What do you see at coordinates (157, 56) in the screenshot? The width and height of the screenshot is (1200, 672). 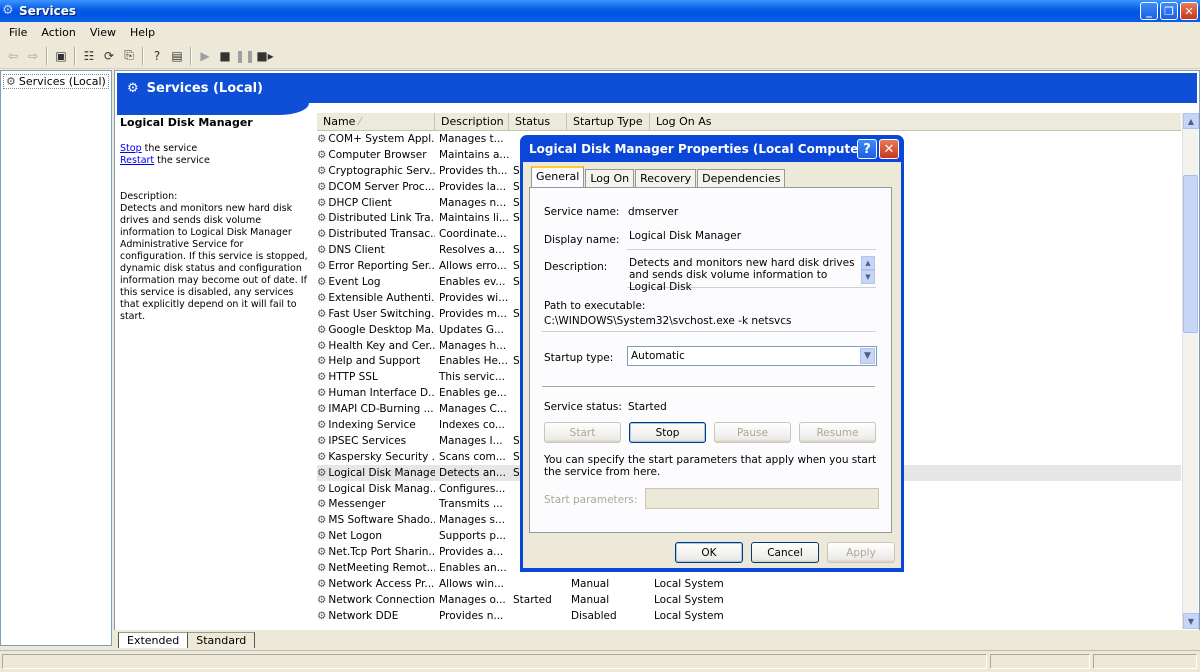 I see `help-icon: ?` at bounding box center [157, 56].